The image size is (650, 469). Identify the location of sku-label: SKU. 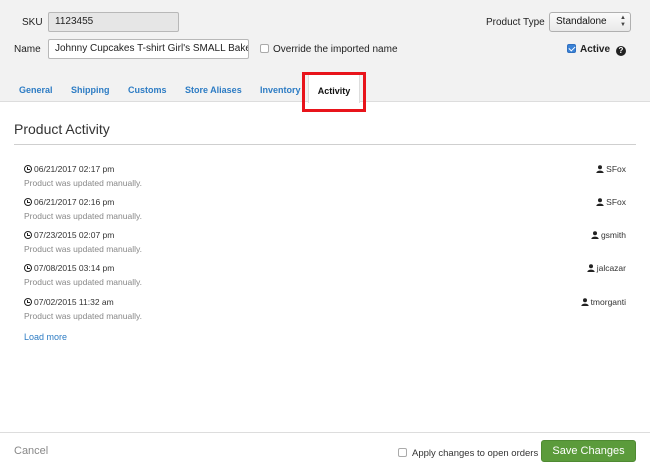
(32, 22).